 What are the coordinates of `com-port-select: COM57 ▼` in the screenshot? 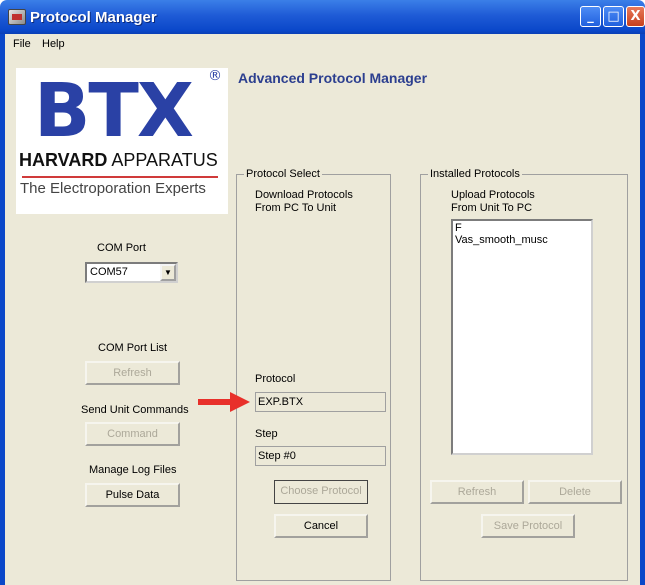 It's located at (131, 272).